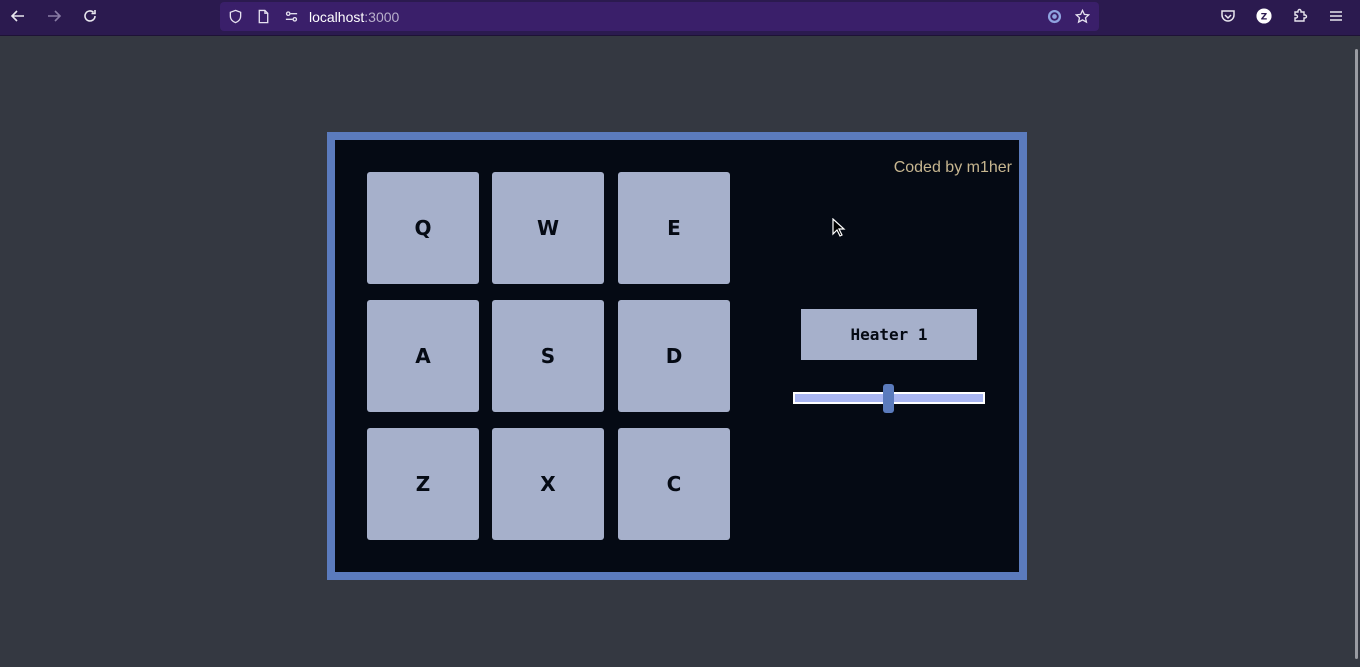  Describe the element at coordinates (548, 356) in the screenshot. I see `drum-pad-s: S` at that location.